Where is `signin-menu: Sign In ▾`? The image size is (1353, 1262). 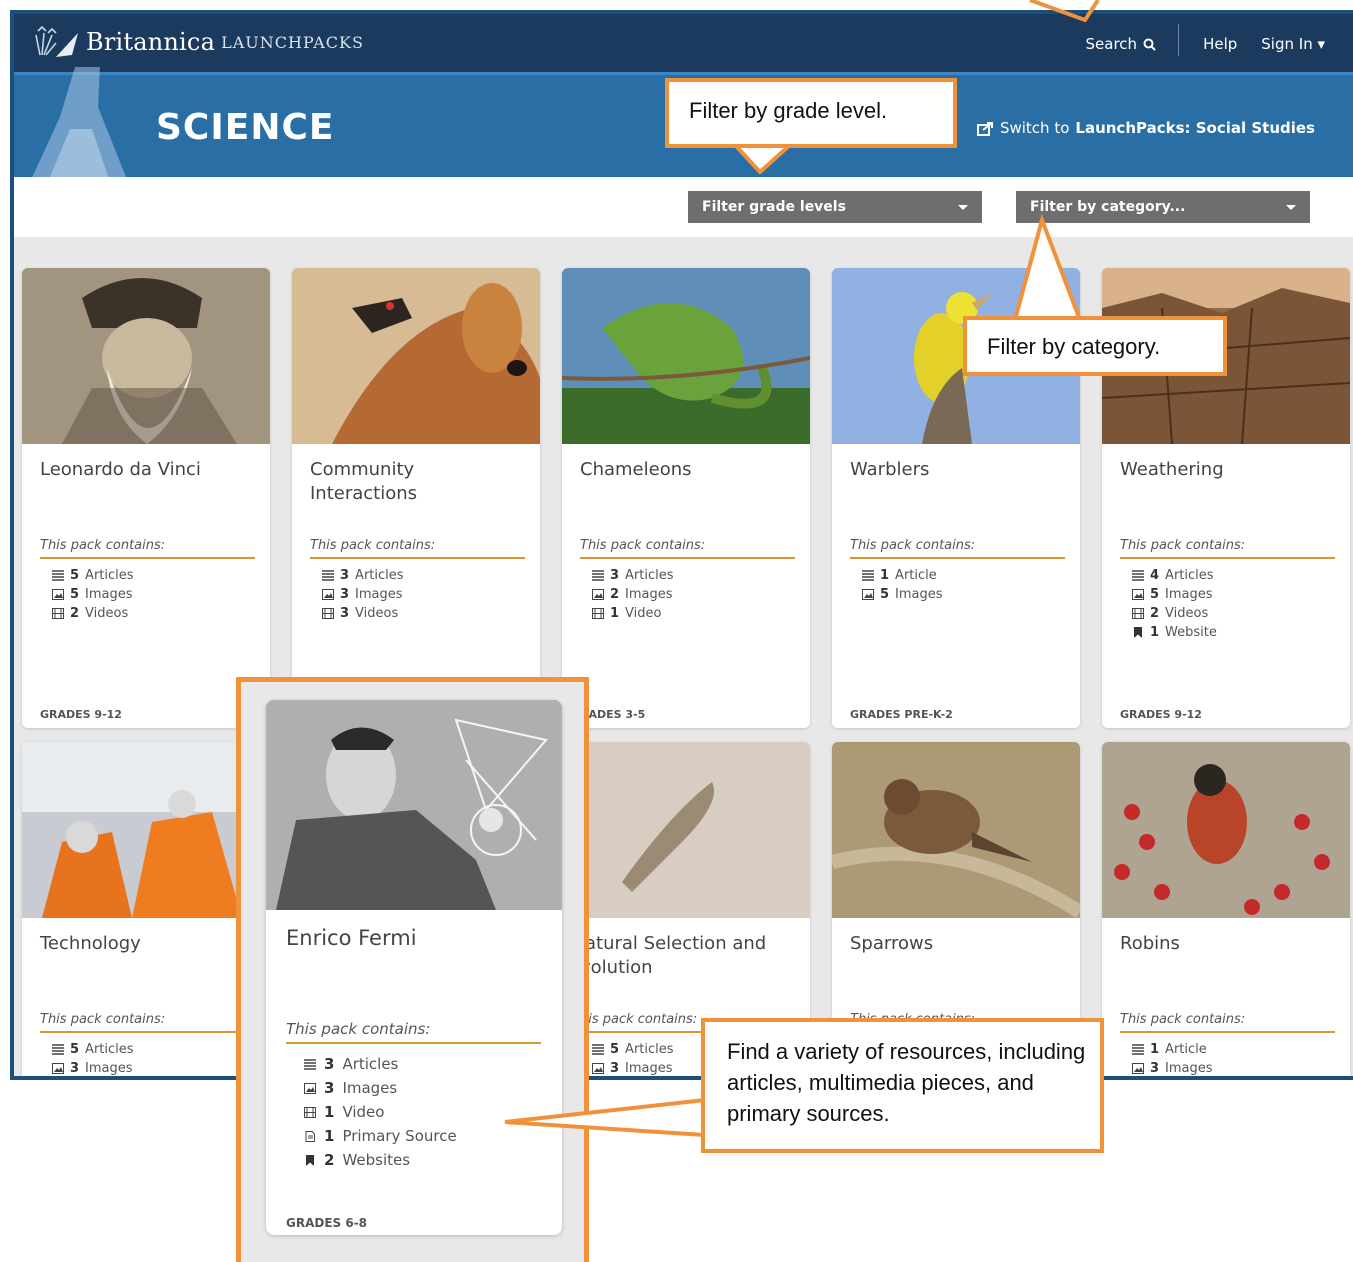 signin-menu: Sign In ▾ is located at coordinates (1293, 44).